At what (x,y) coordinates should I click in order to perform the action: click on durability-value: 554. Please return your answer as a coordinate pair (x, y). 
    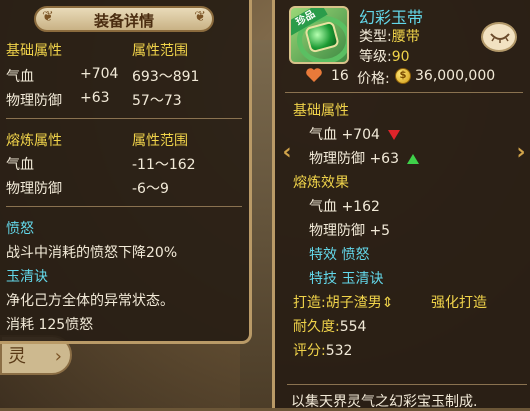
    Looking at the image, I should click on (353, 327).